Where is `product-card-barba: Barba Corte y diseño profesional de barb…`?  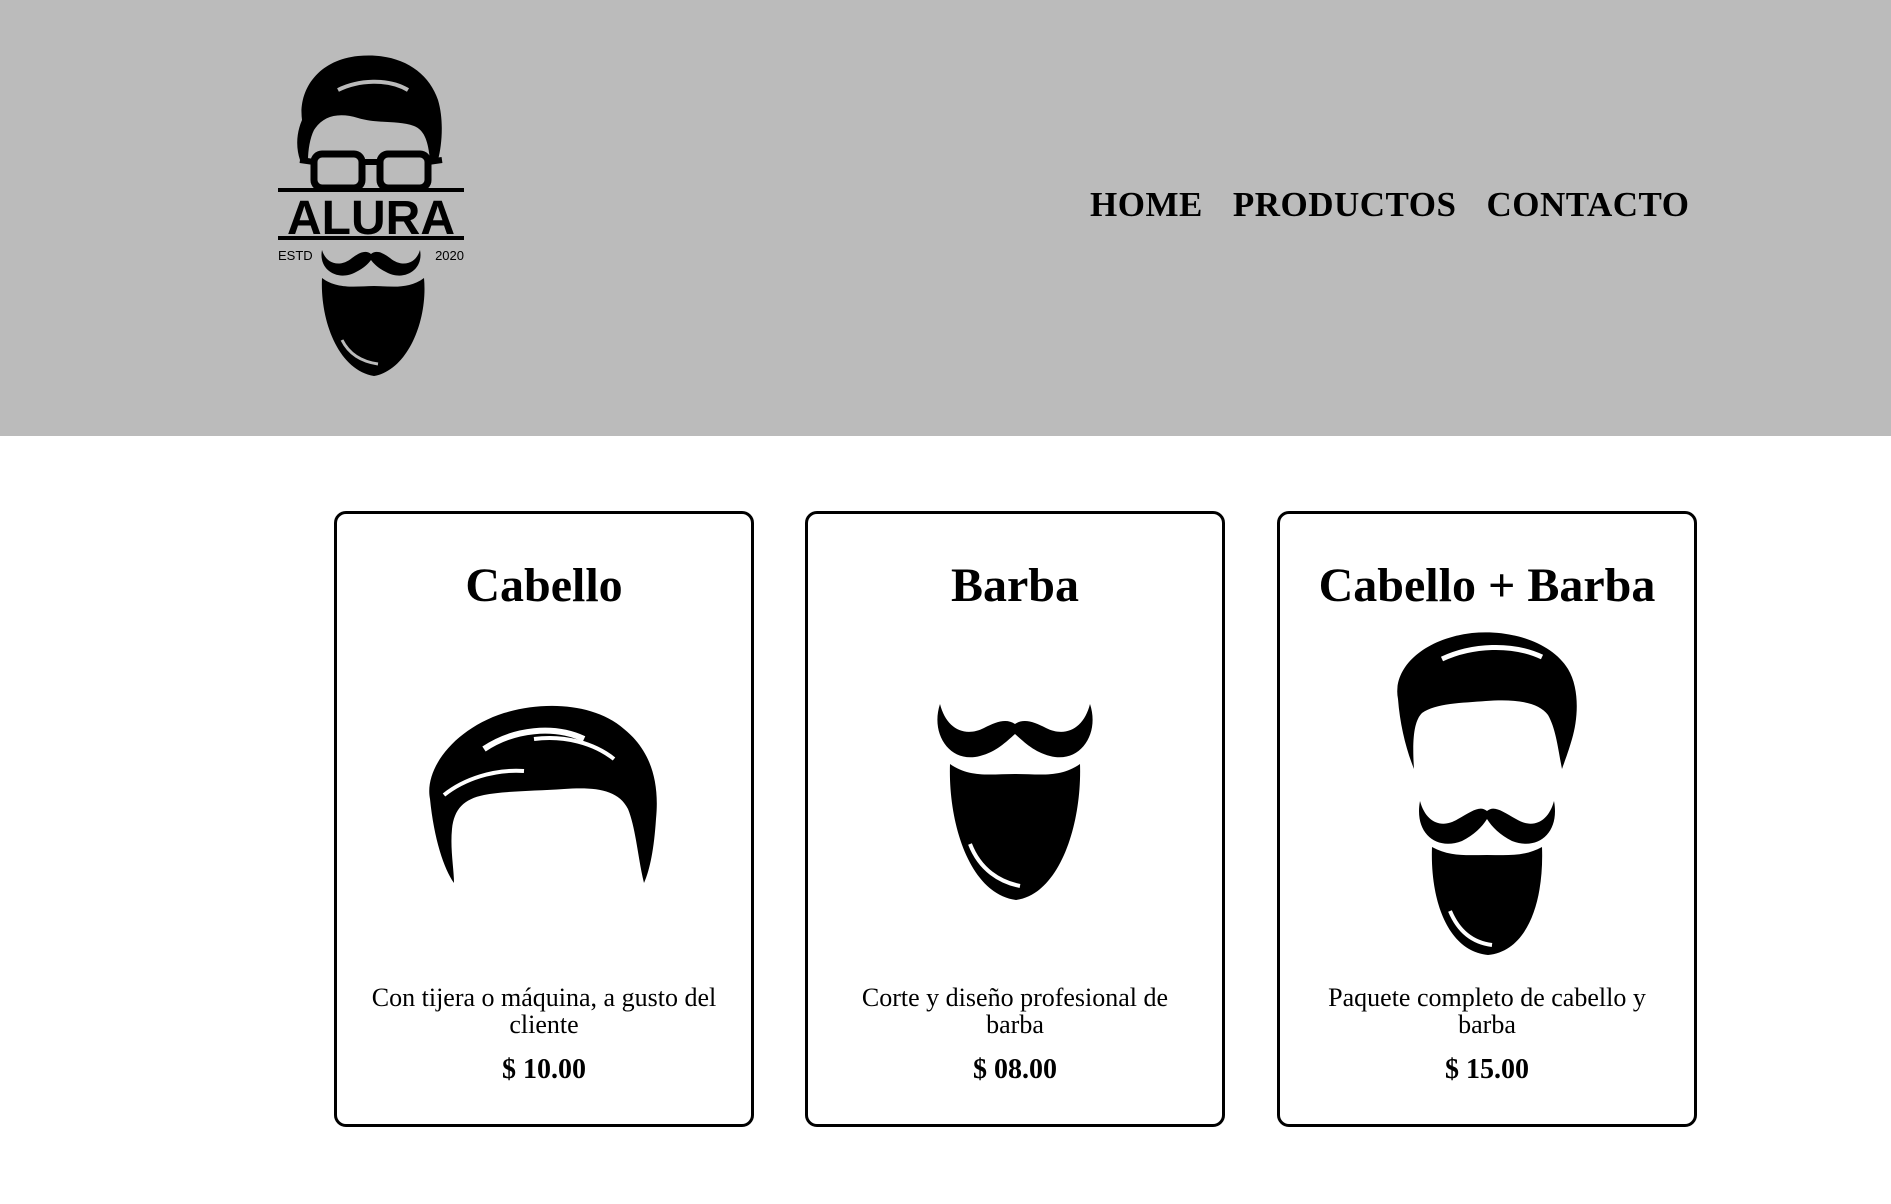
product-card-barba: Barba Corte y diseño profesional de barb… is located at coordinates (1015, 819).